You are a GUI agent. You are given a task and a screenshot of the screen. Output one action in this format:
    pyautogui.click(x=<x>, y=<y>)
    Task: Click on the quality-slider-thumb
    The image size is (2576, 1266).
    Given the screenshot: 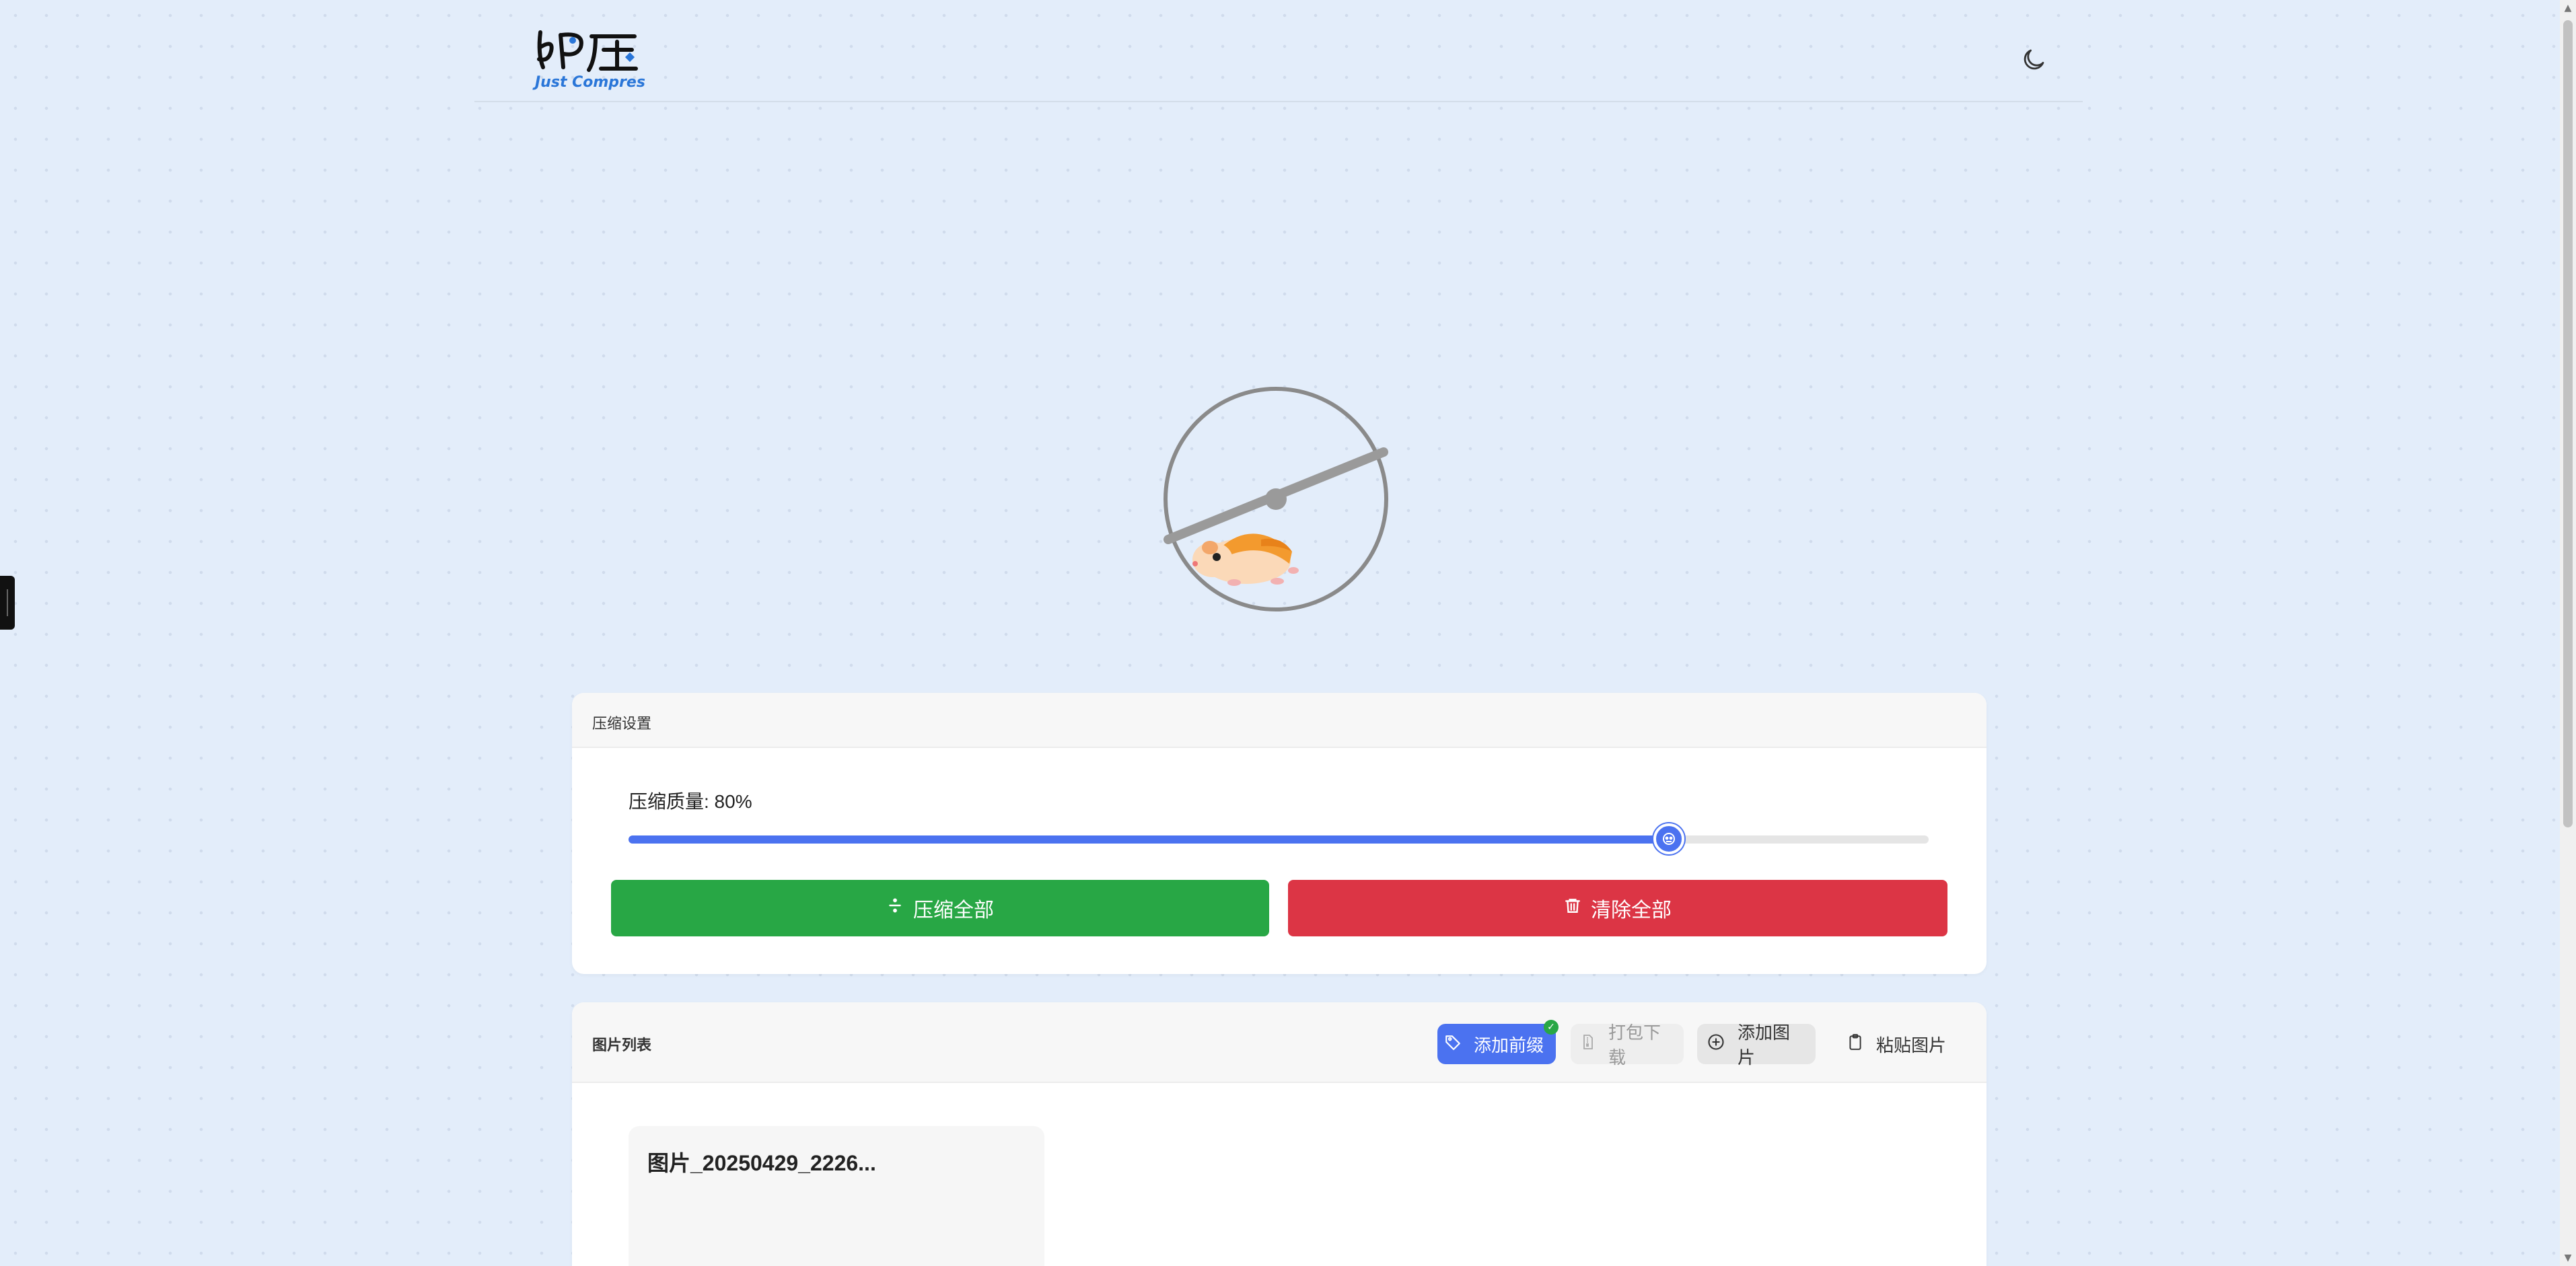 What is the action you would take?
    pyautogui.click(x=1668, y=838)
    